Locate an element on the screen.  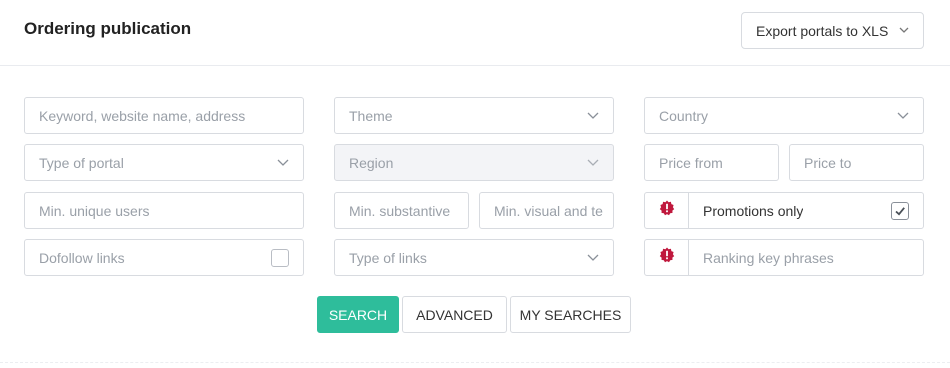
price-to-input: Price to is located at coordinates (856, 162).